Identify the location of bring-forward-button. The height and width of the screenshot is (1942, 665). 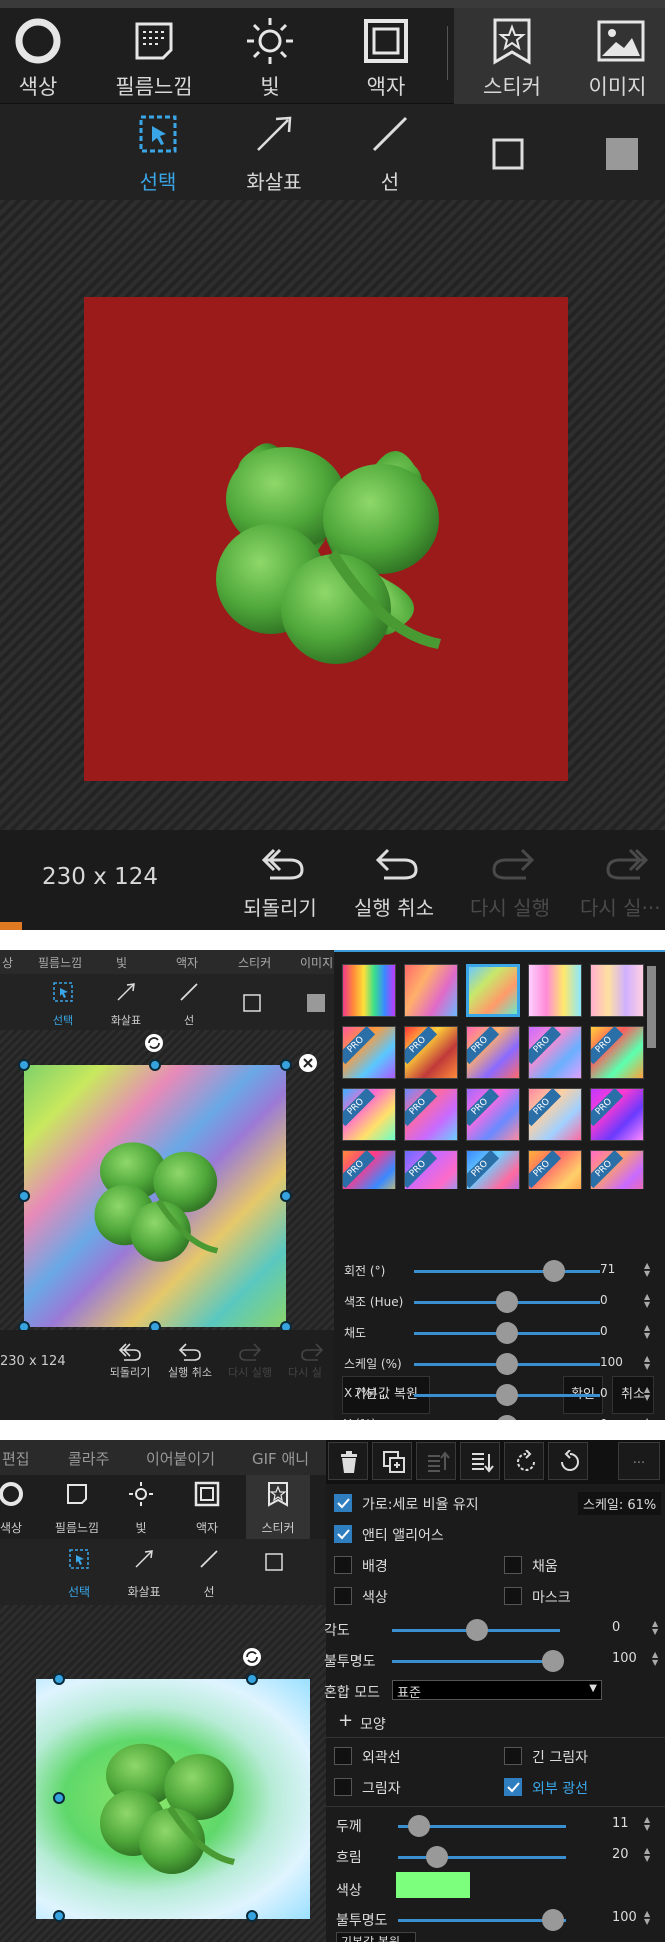
(436, 1461).